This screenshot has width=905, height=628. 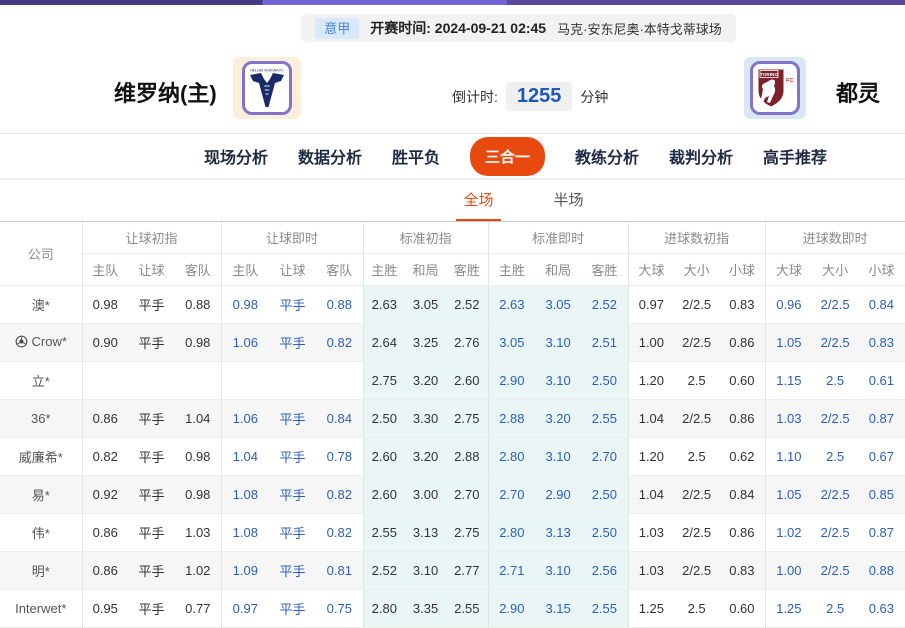 What do you see at coordinates (330, 156) in the screenshot?
I see `nav-tab-data-analysis: 数据分析` at bounding box center [330, 156].